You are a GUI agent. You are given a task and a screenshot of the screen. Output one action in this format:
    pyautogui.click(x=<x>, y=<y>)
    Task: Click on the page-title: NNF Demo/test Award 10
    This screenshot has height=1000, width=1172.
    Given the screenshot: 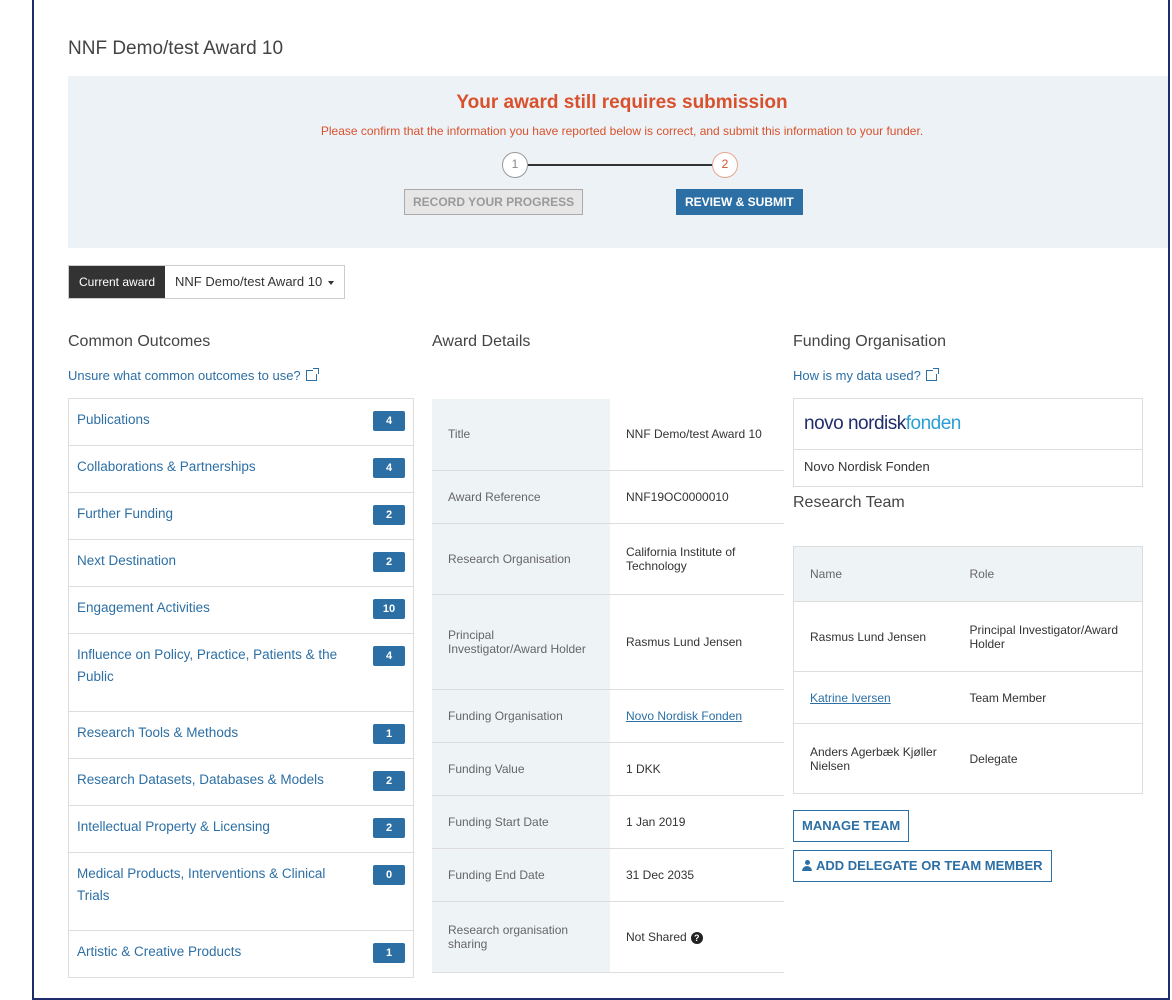 What is the action you would take?
    pyautogui.click(x=176, y=48)
    